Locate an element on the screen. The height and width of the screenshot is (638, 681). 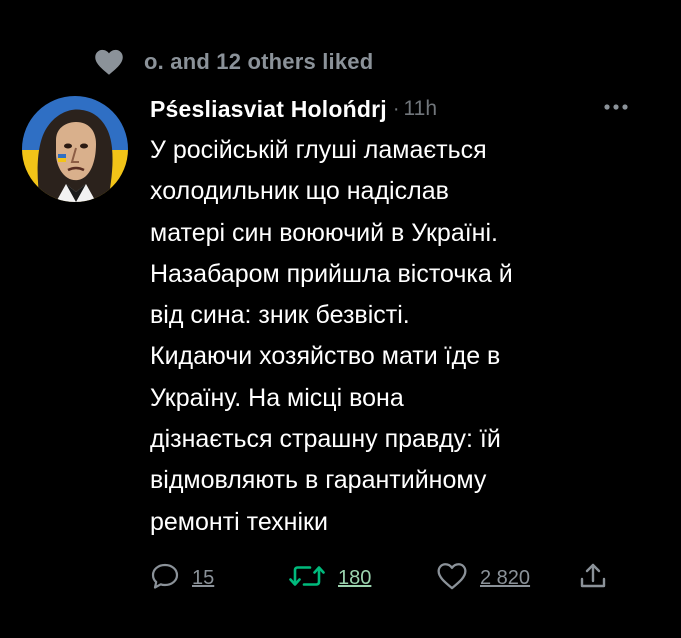
post-text-line: матері син воюючий в Україні. is located at coordinates (324, 232).